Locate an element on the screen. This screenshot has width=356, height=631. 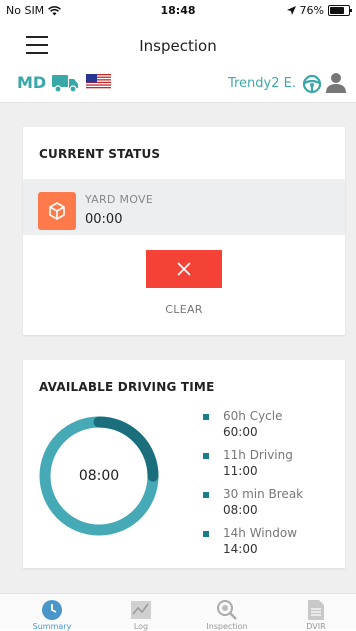
legend-value: 11:00 is located at coordinates (240, 471).